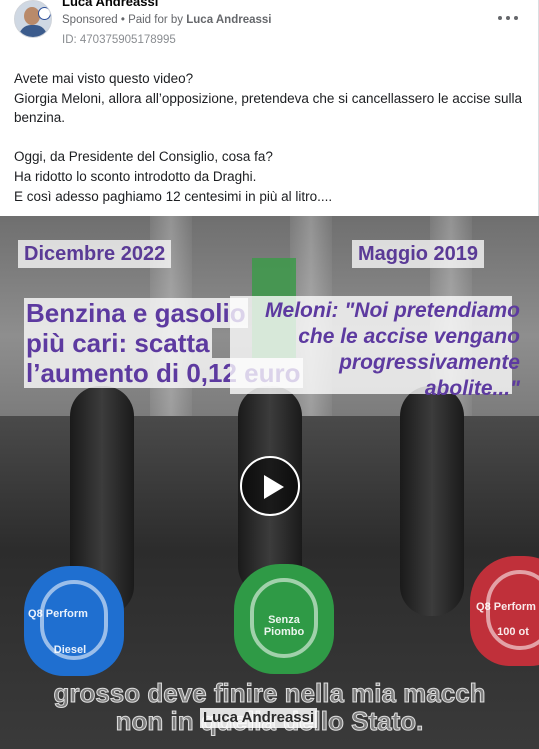 This screenshot has height=749, width=539. Describe the element at coordinates (119, 40) in the screenshot. I see `ad-id: ID: 470375905178995` at that location.